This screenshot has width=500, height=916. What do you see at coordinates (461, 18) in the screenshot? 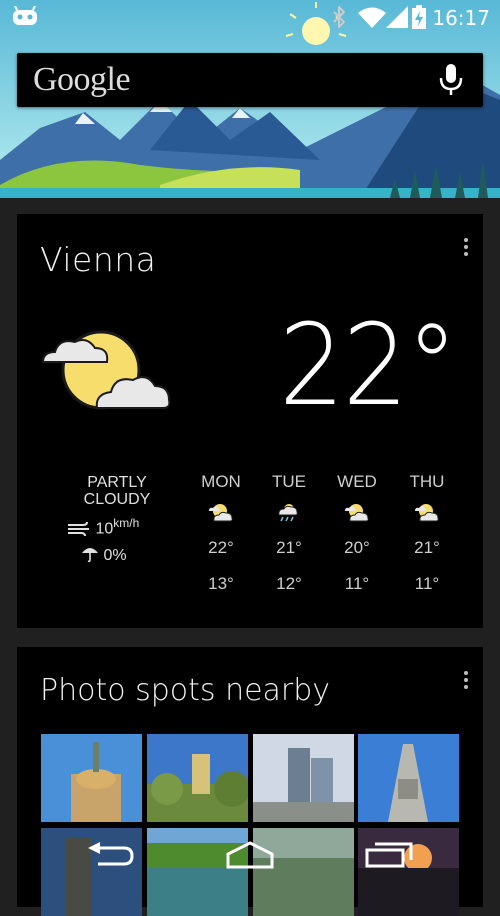
I see `status-time: 16:17` at bounding box center [461, 18].